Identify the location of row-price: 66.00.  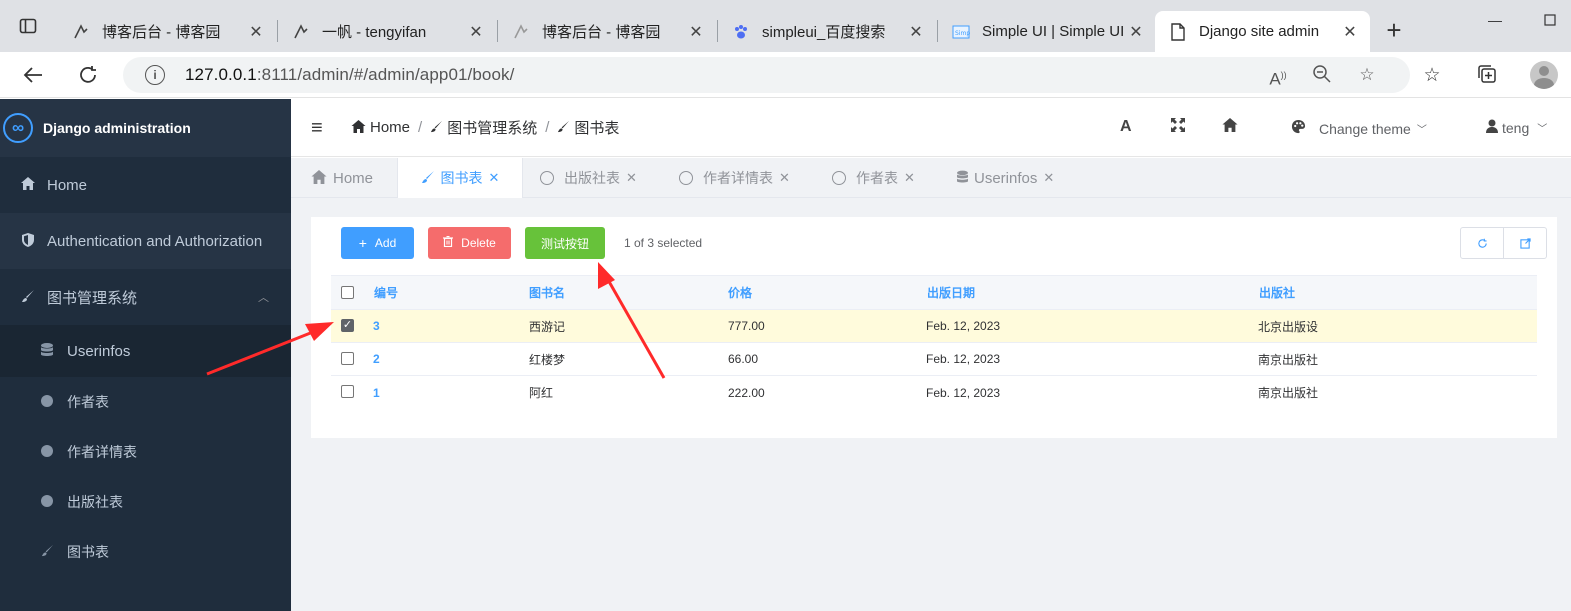
(743, 359).